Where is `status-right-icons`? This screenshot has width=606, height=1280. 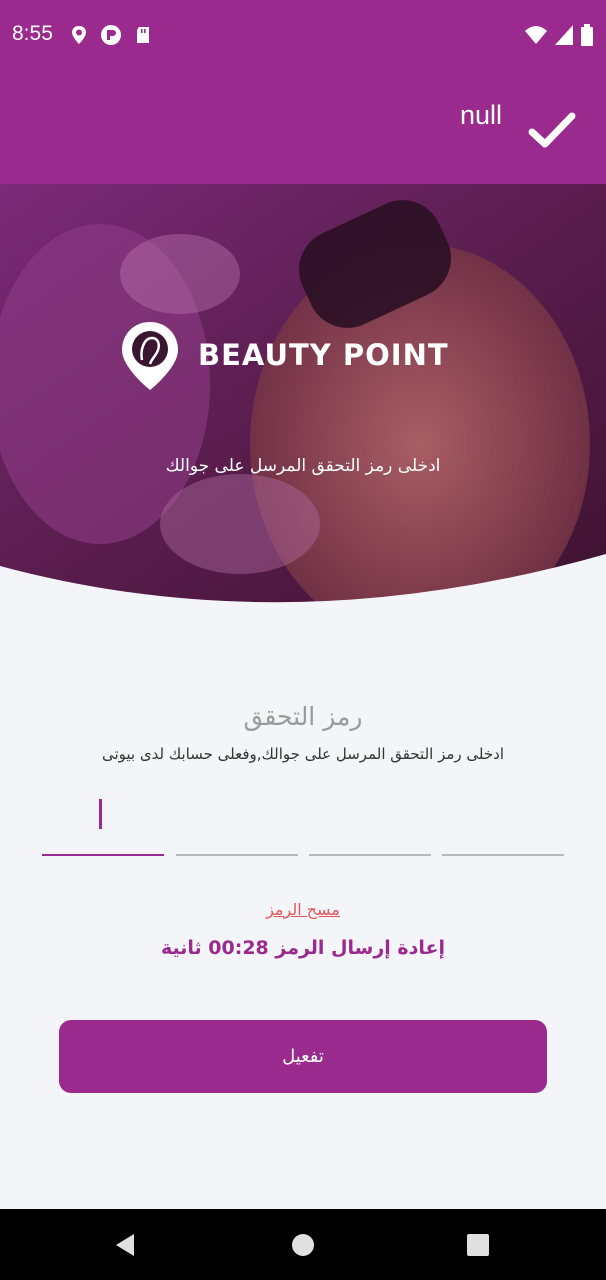
status-right-icons is located at coordinates (559, 35).